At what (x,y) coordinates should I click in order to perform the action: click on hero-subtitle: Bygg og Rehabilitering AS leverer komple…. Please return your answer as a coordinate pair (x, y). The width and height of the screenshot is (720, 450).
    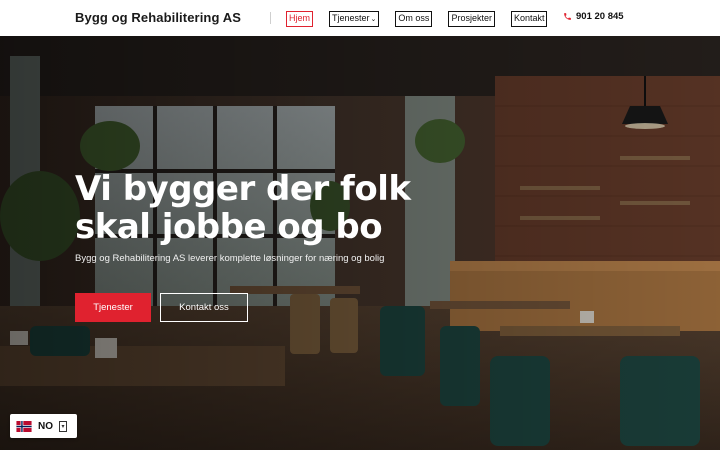
    Looking at the image, I should click on (230, 258).